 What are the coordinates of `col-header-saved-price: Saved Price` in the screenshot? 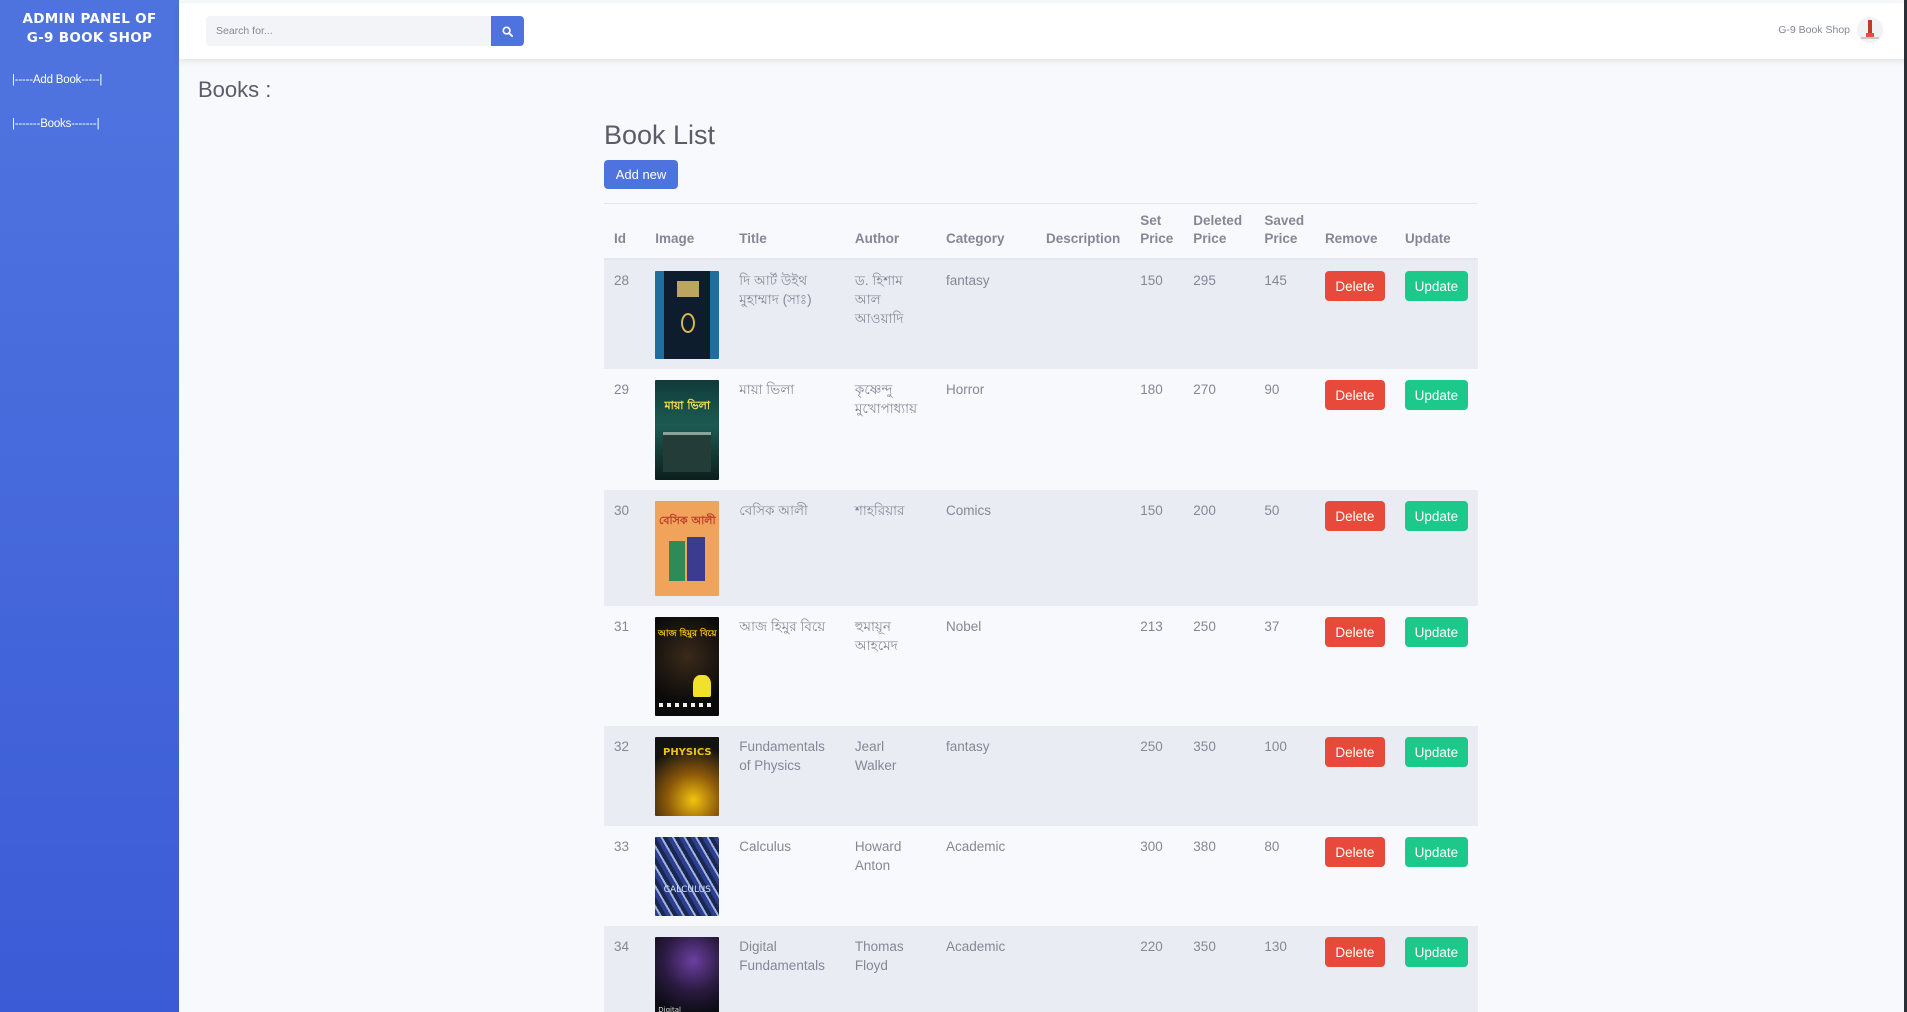 It's located at (1284, 231).